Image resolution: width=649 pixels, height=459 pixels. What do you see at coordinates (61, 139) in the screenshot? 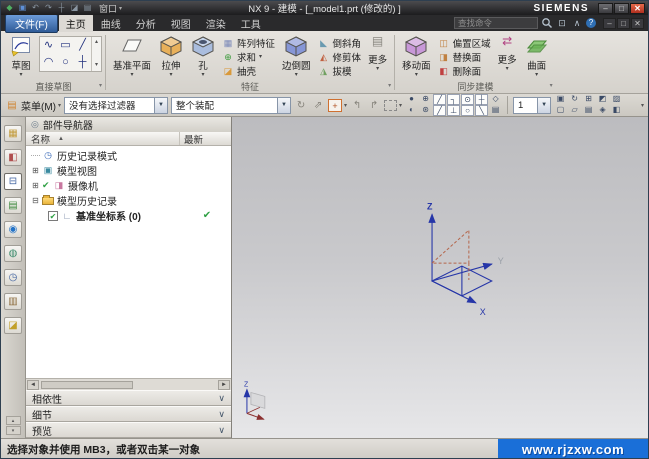
I see `sort-ascending-icon: ▲` at bounding box center [61, 139].